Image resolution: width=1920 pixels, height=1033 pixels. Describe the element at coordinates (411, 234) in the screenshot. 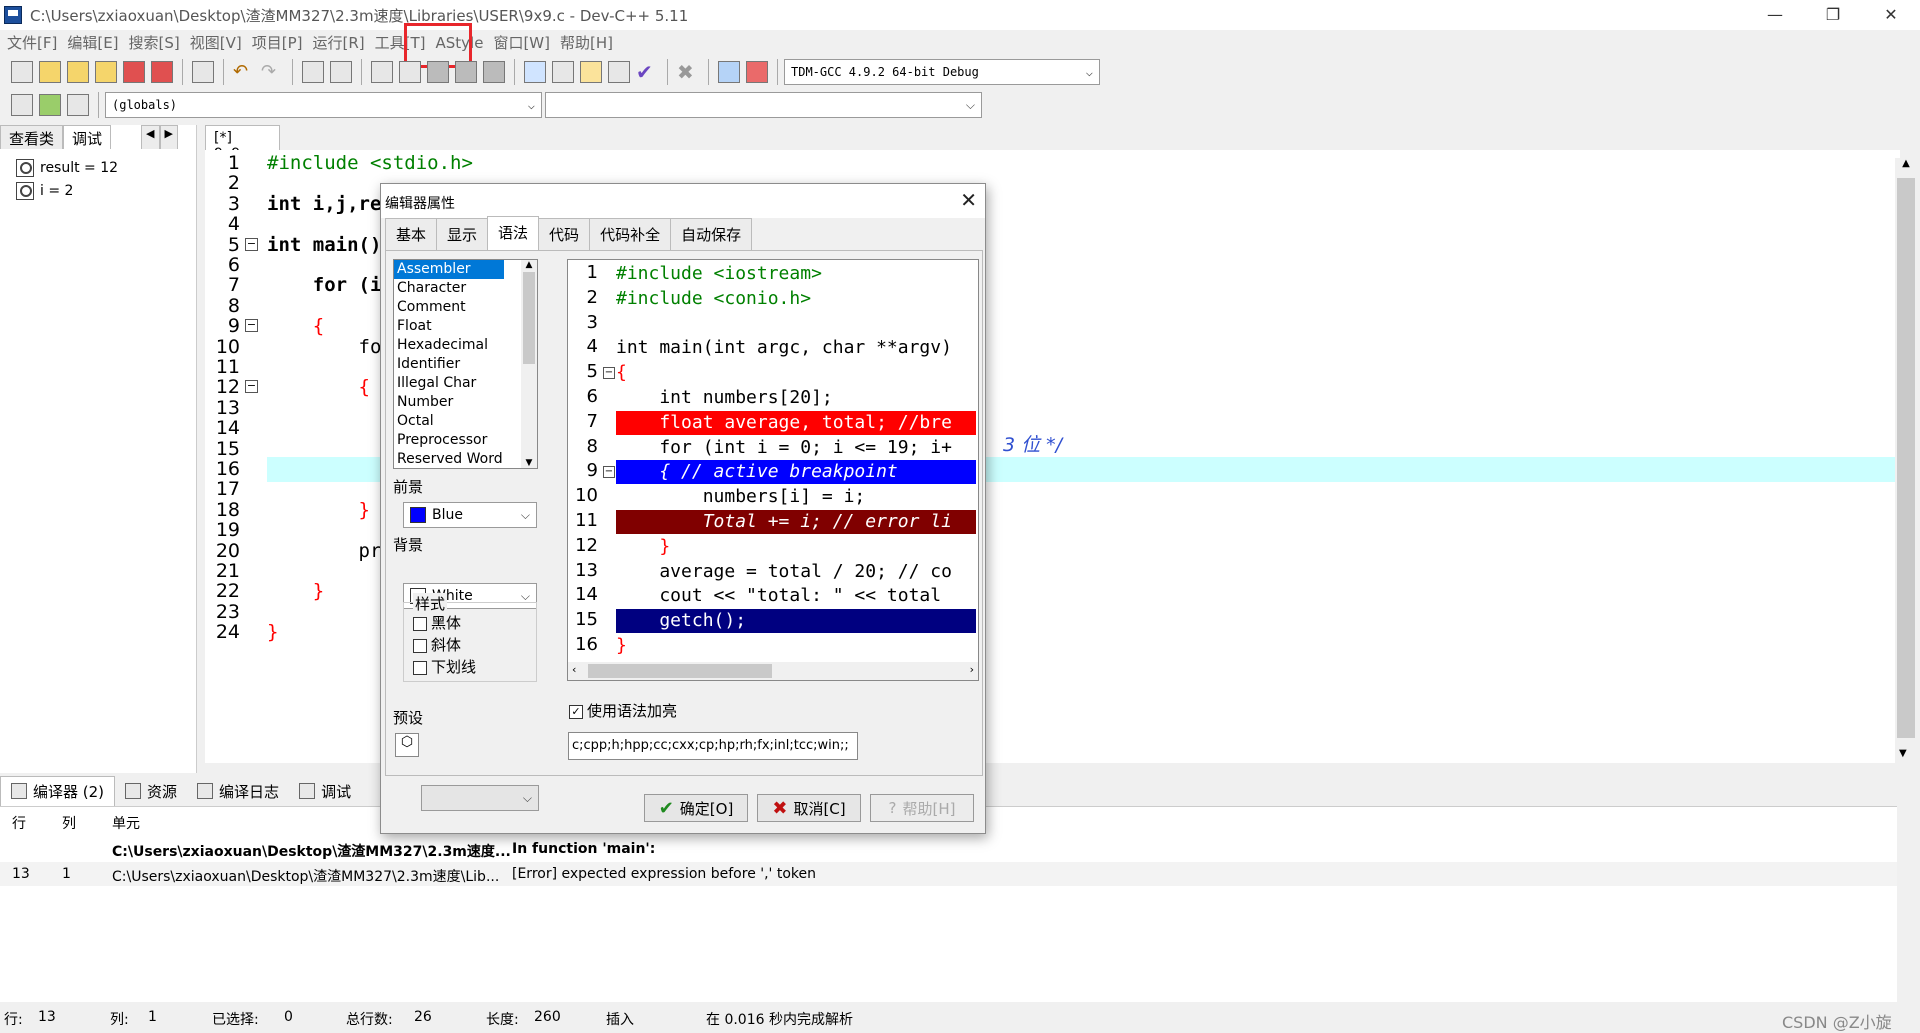

I see `tab-basic: 基本` at that location.